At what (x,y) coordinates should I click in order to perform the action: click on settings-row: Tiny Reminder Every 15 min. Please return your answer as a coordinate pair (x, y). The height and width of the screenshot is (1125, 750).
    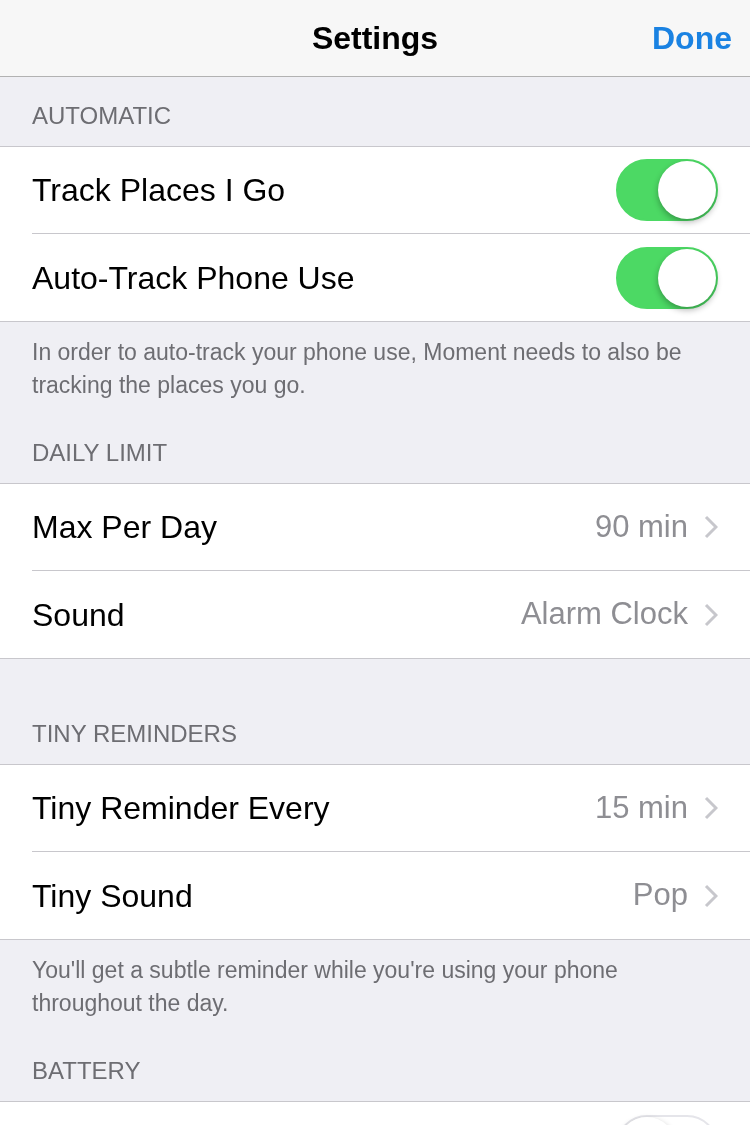
    Looking at the image, I should click on (375, 808).